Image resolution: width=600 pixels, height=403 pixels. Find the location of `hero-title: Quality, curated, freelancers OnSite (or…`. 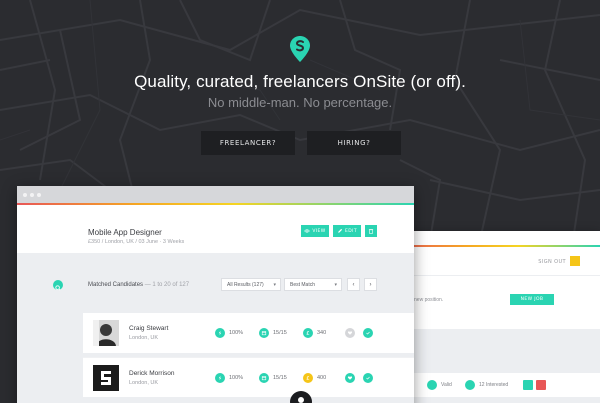

hero-title: Quality, curated, freelancers OnSite (or… is located at coordinates (300, 81).